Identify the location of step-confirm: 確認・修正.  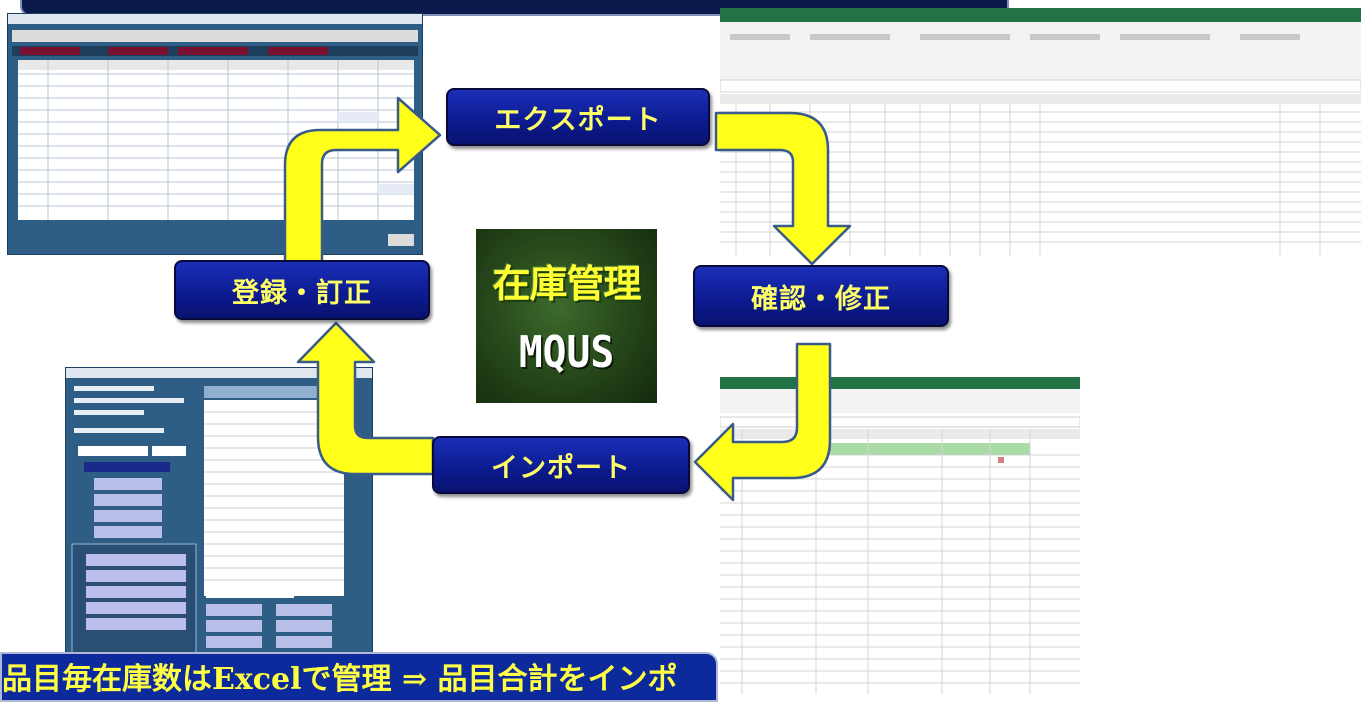
(821, 296).